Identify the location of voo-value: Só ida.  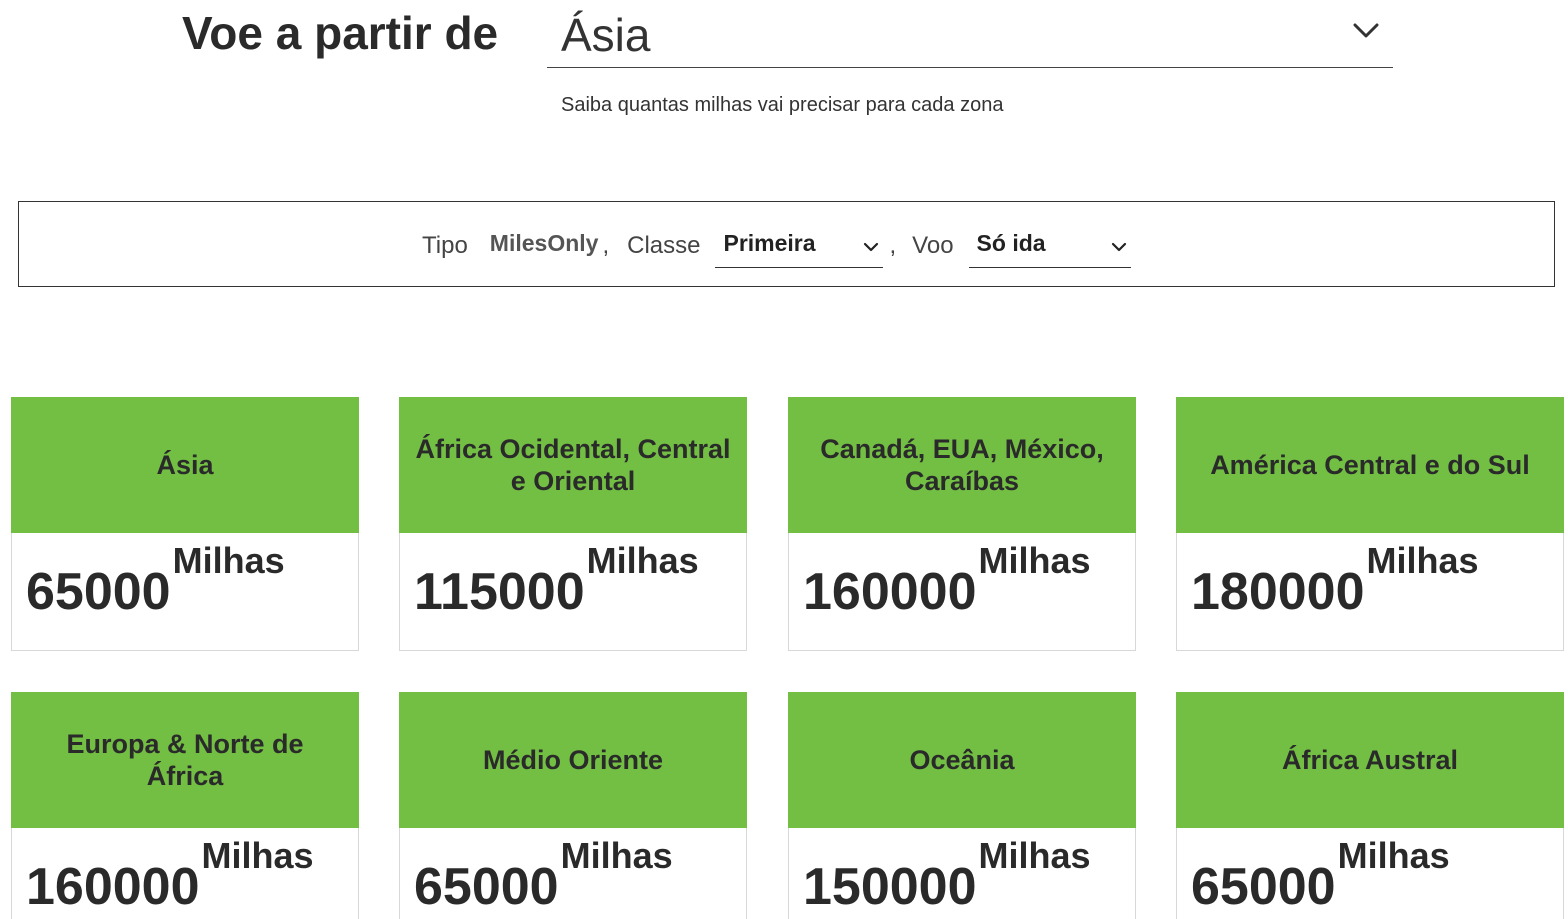
(1011, 243).